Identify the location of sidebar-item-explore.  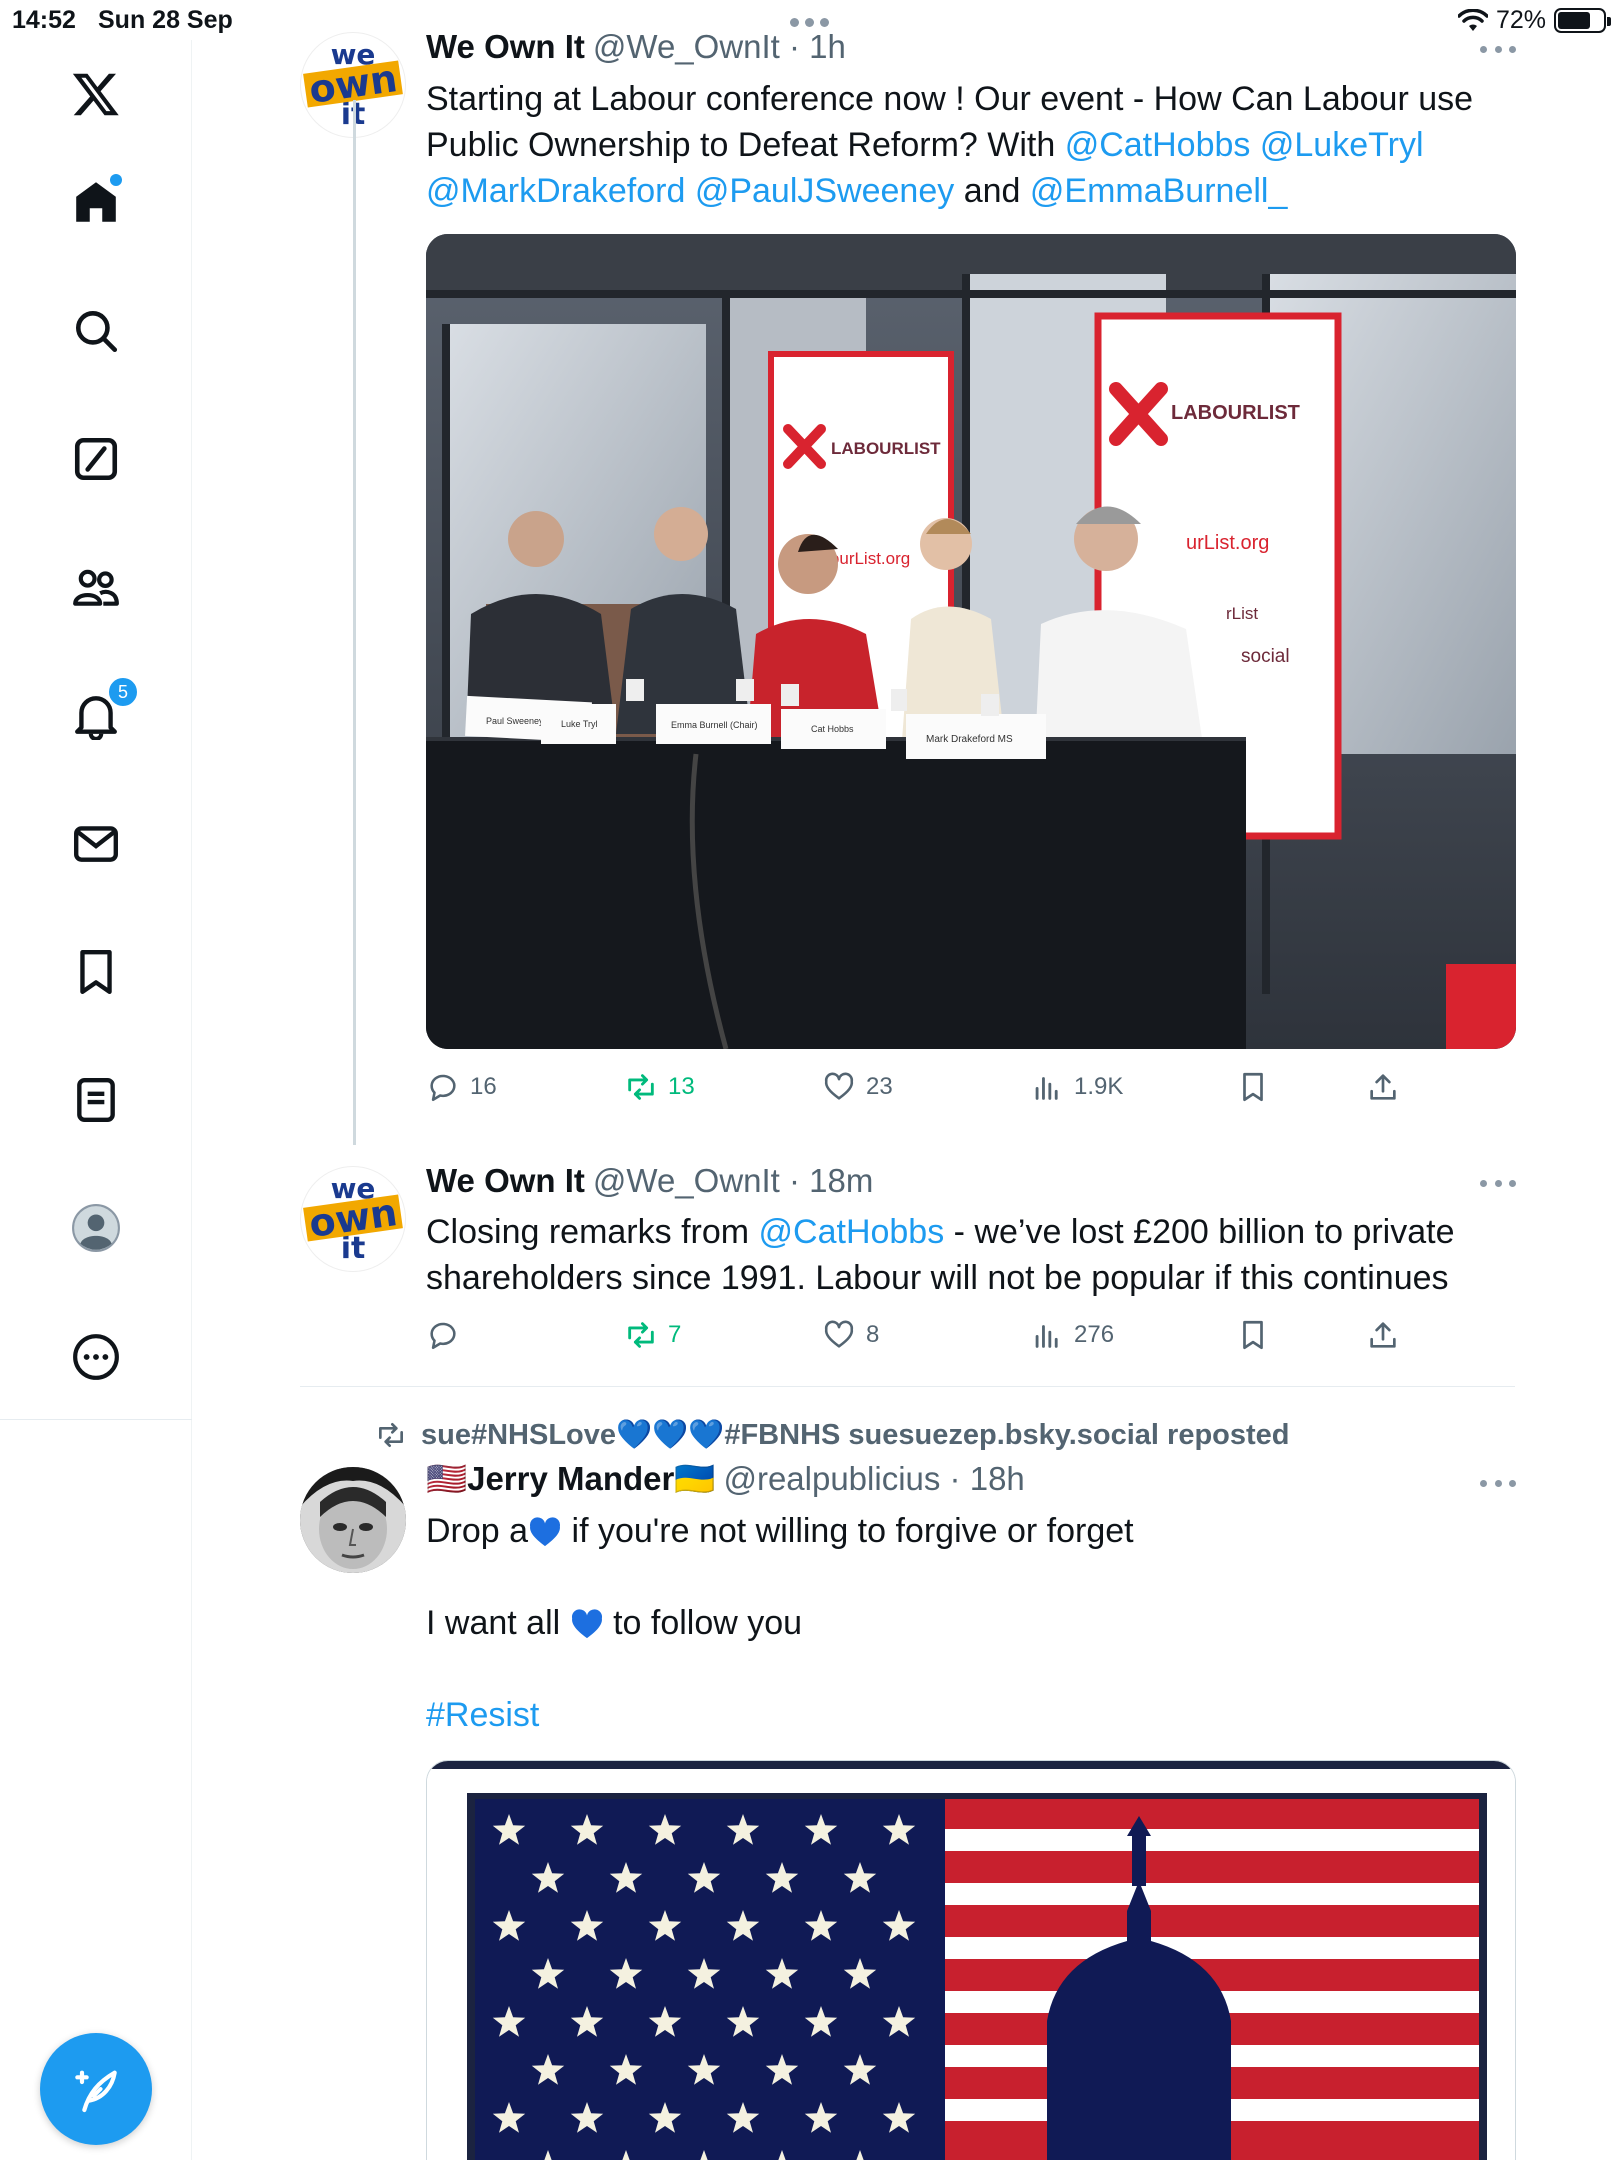
(96, 331).